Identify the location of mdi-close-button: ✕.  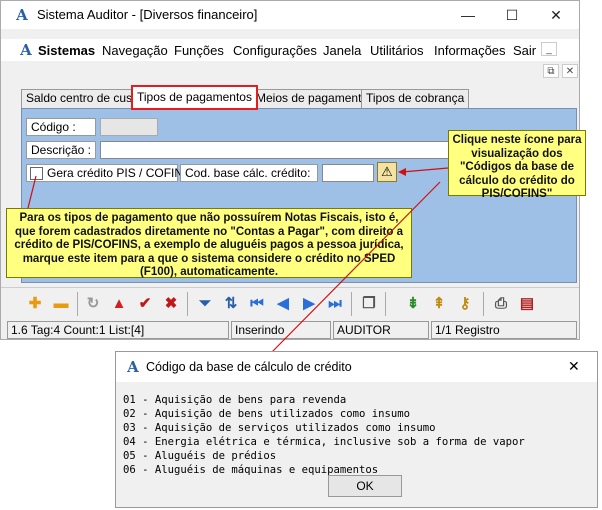
(570, 71).